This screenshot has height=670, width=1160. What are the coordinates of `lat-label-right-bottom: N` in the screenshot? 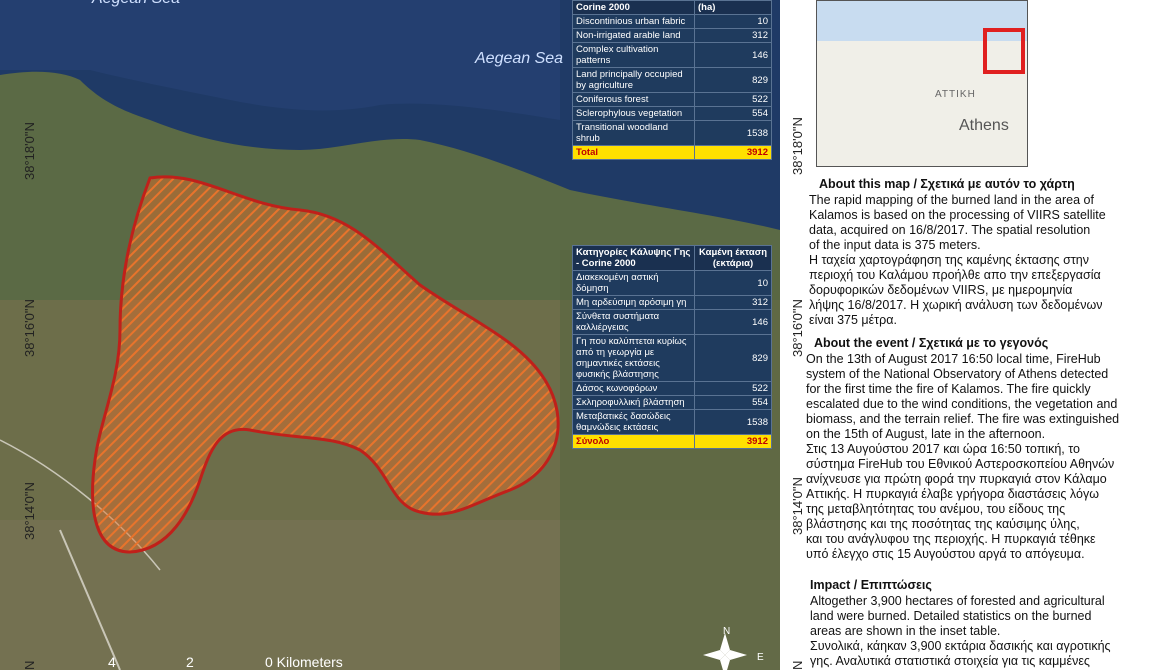 It's located at (797, 665).